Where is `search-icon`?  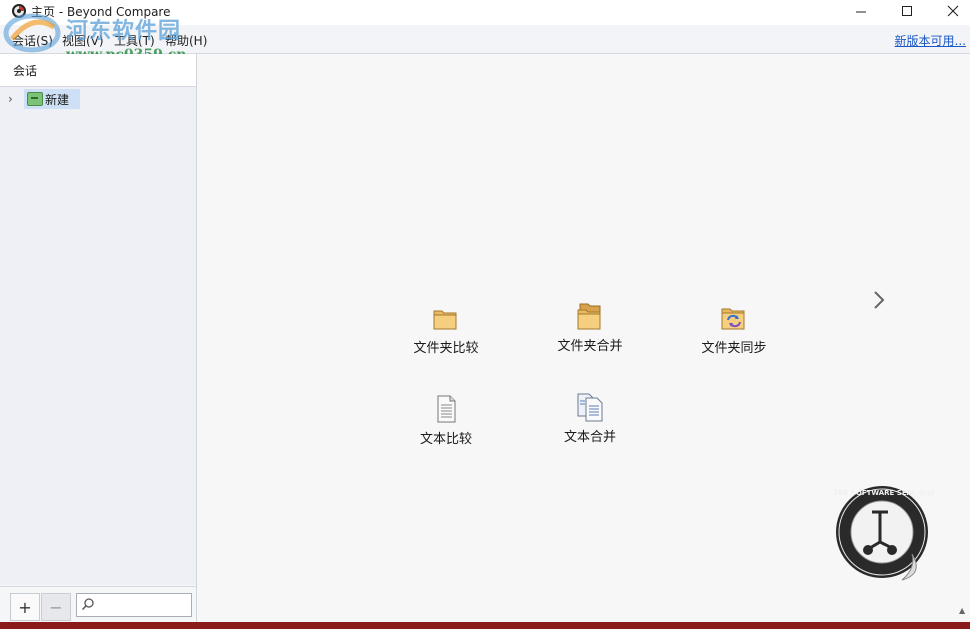 search-icon is located at coordinates (87, 604).